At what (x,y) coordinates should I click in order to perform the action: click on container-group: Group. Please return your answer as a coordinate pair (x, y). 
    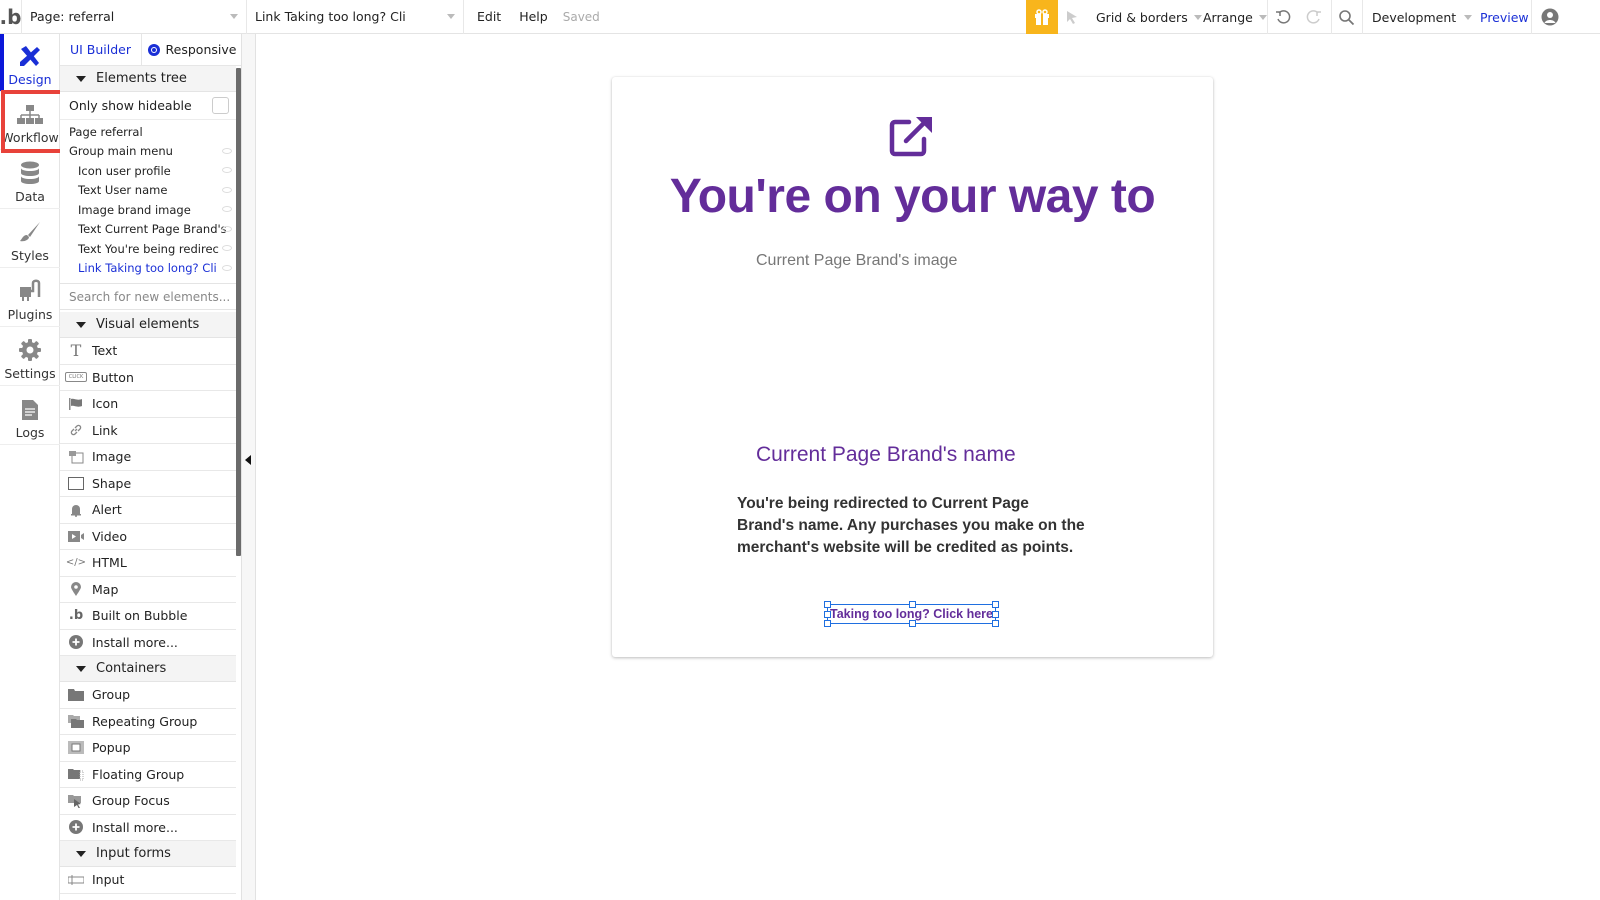
    Looking at the image, I should click on (148, 695).